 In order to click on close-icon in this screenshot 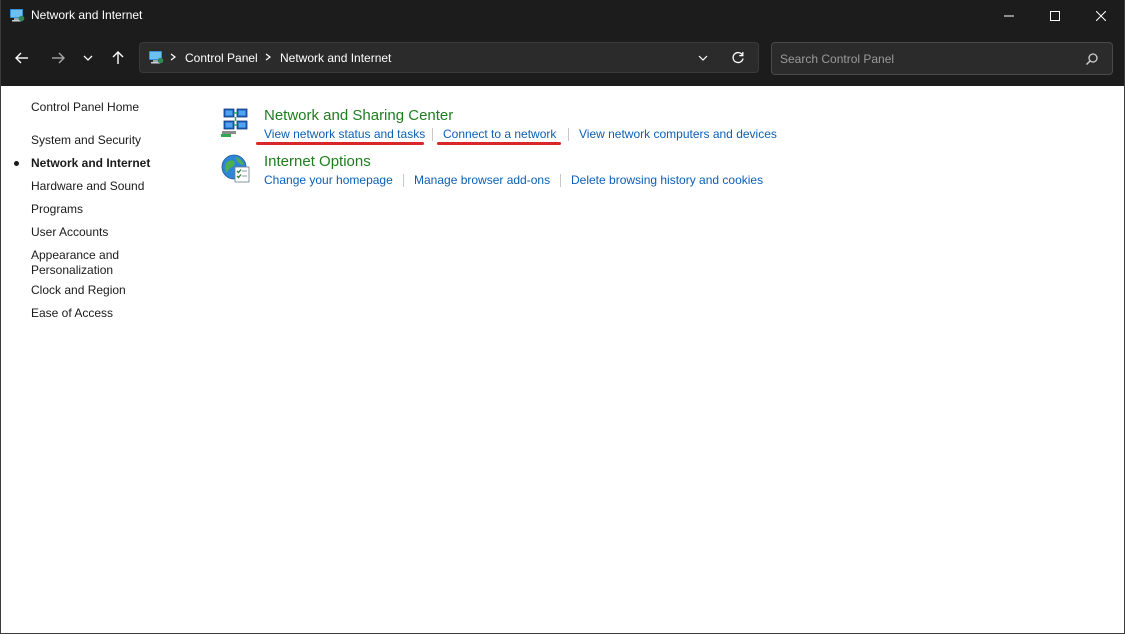, I will do `click(1101, 15)`.